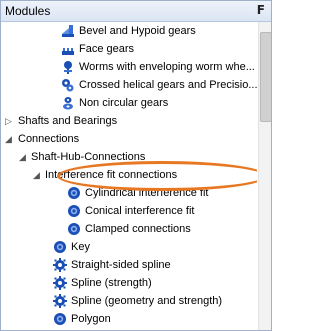 The image size is (320, 331). What do you see at coordinates (88, 157) in the screenshot?
I see `tree-item-label: Shaft-Hub-Connections` at bounding box center [88, 157].